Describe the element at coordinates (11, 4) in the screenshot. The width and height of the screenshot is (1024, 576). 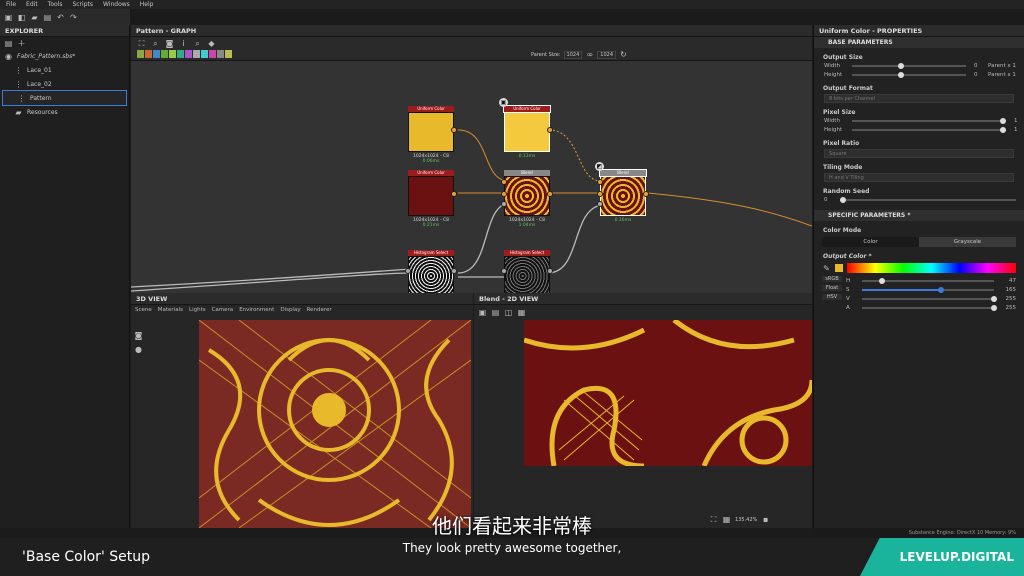
I see `menu-file: File` at that location.